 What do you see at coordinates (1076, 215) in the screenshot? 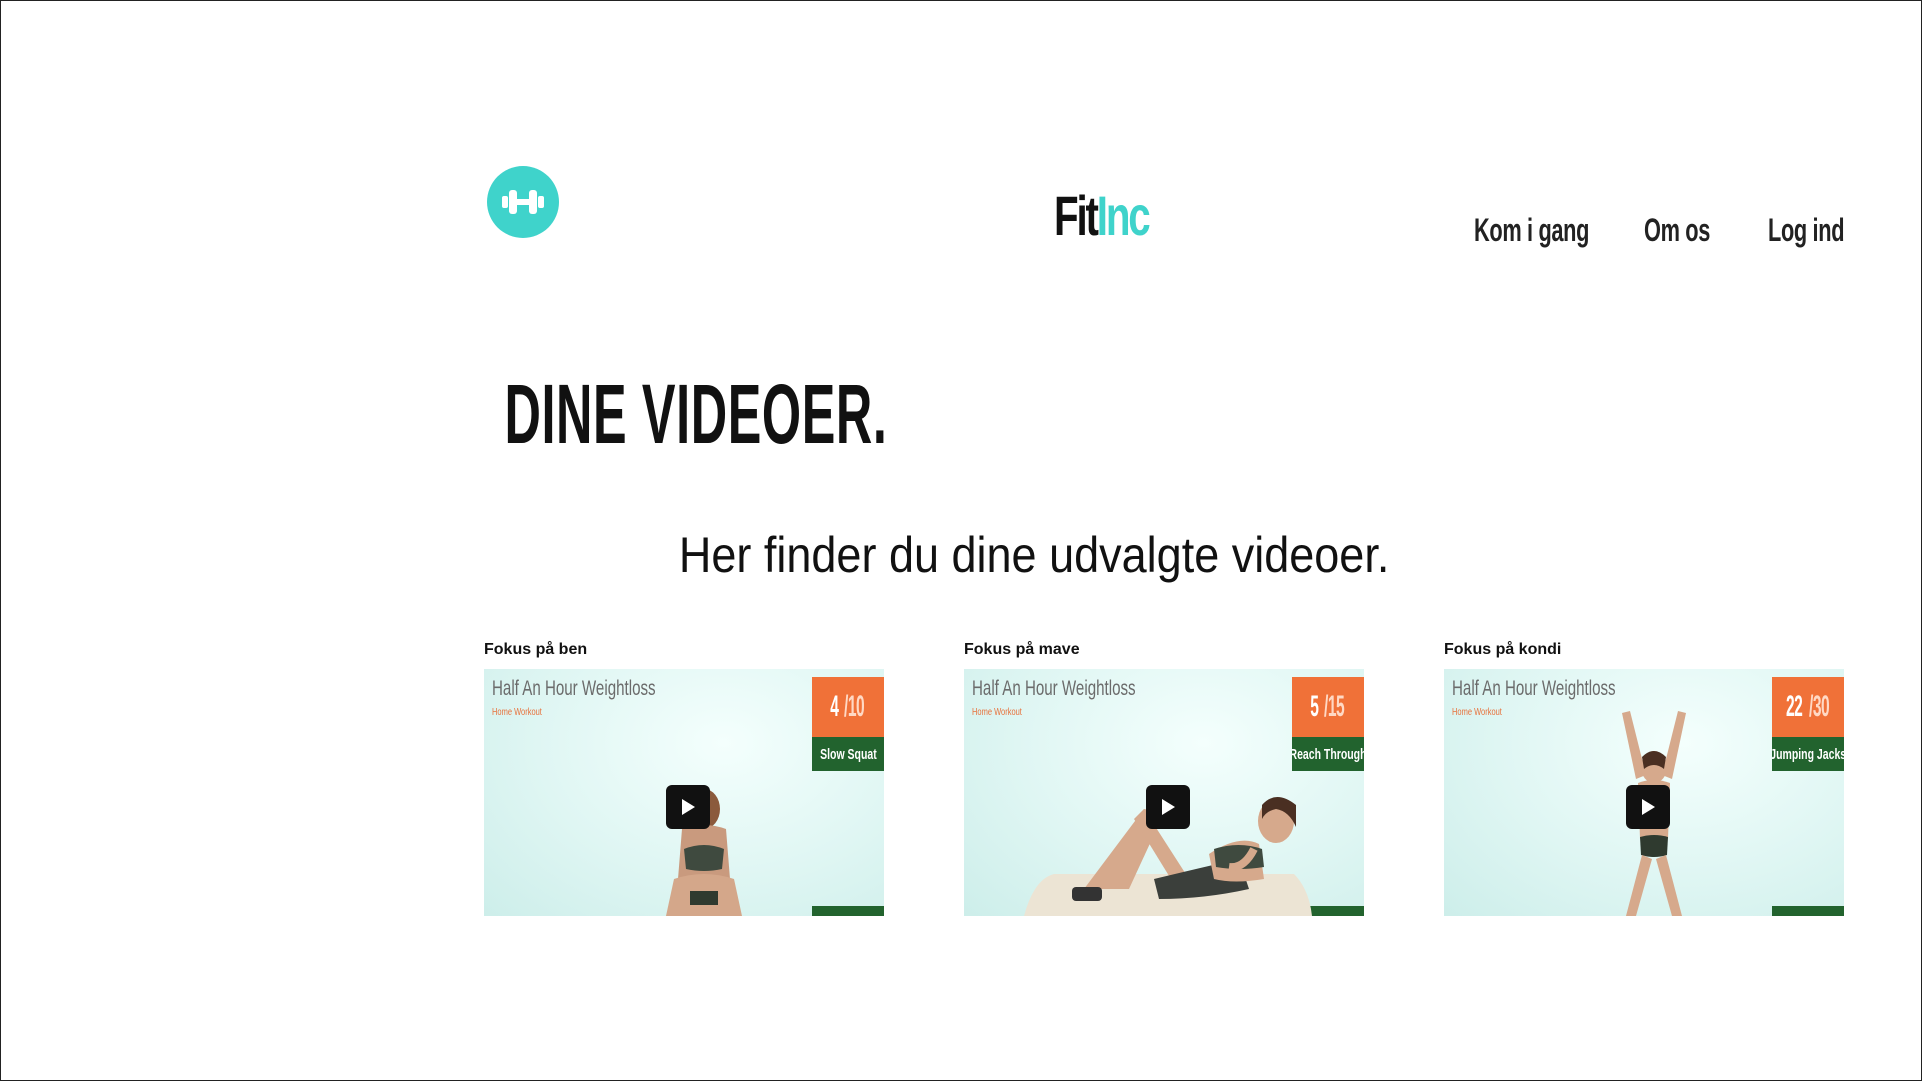
I see `brand-fit: Fit` at bounding box center [1076, 215].